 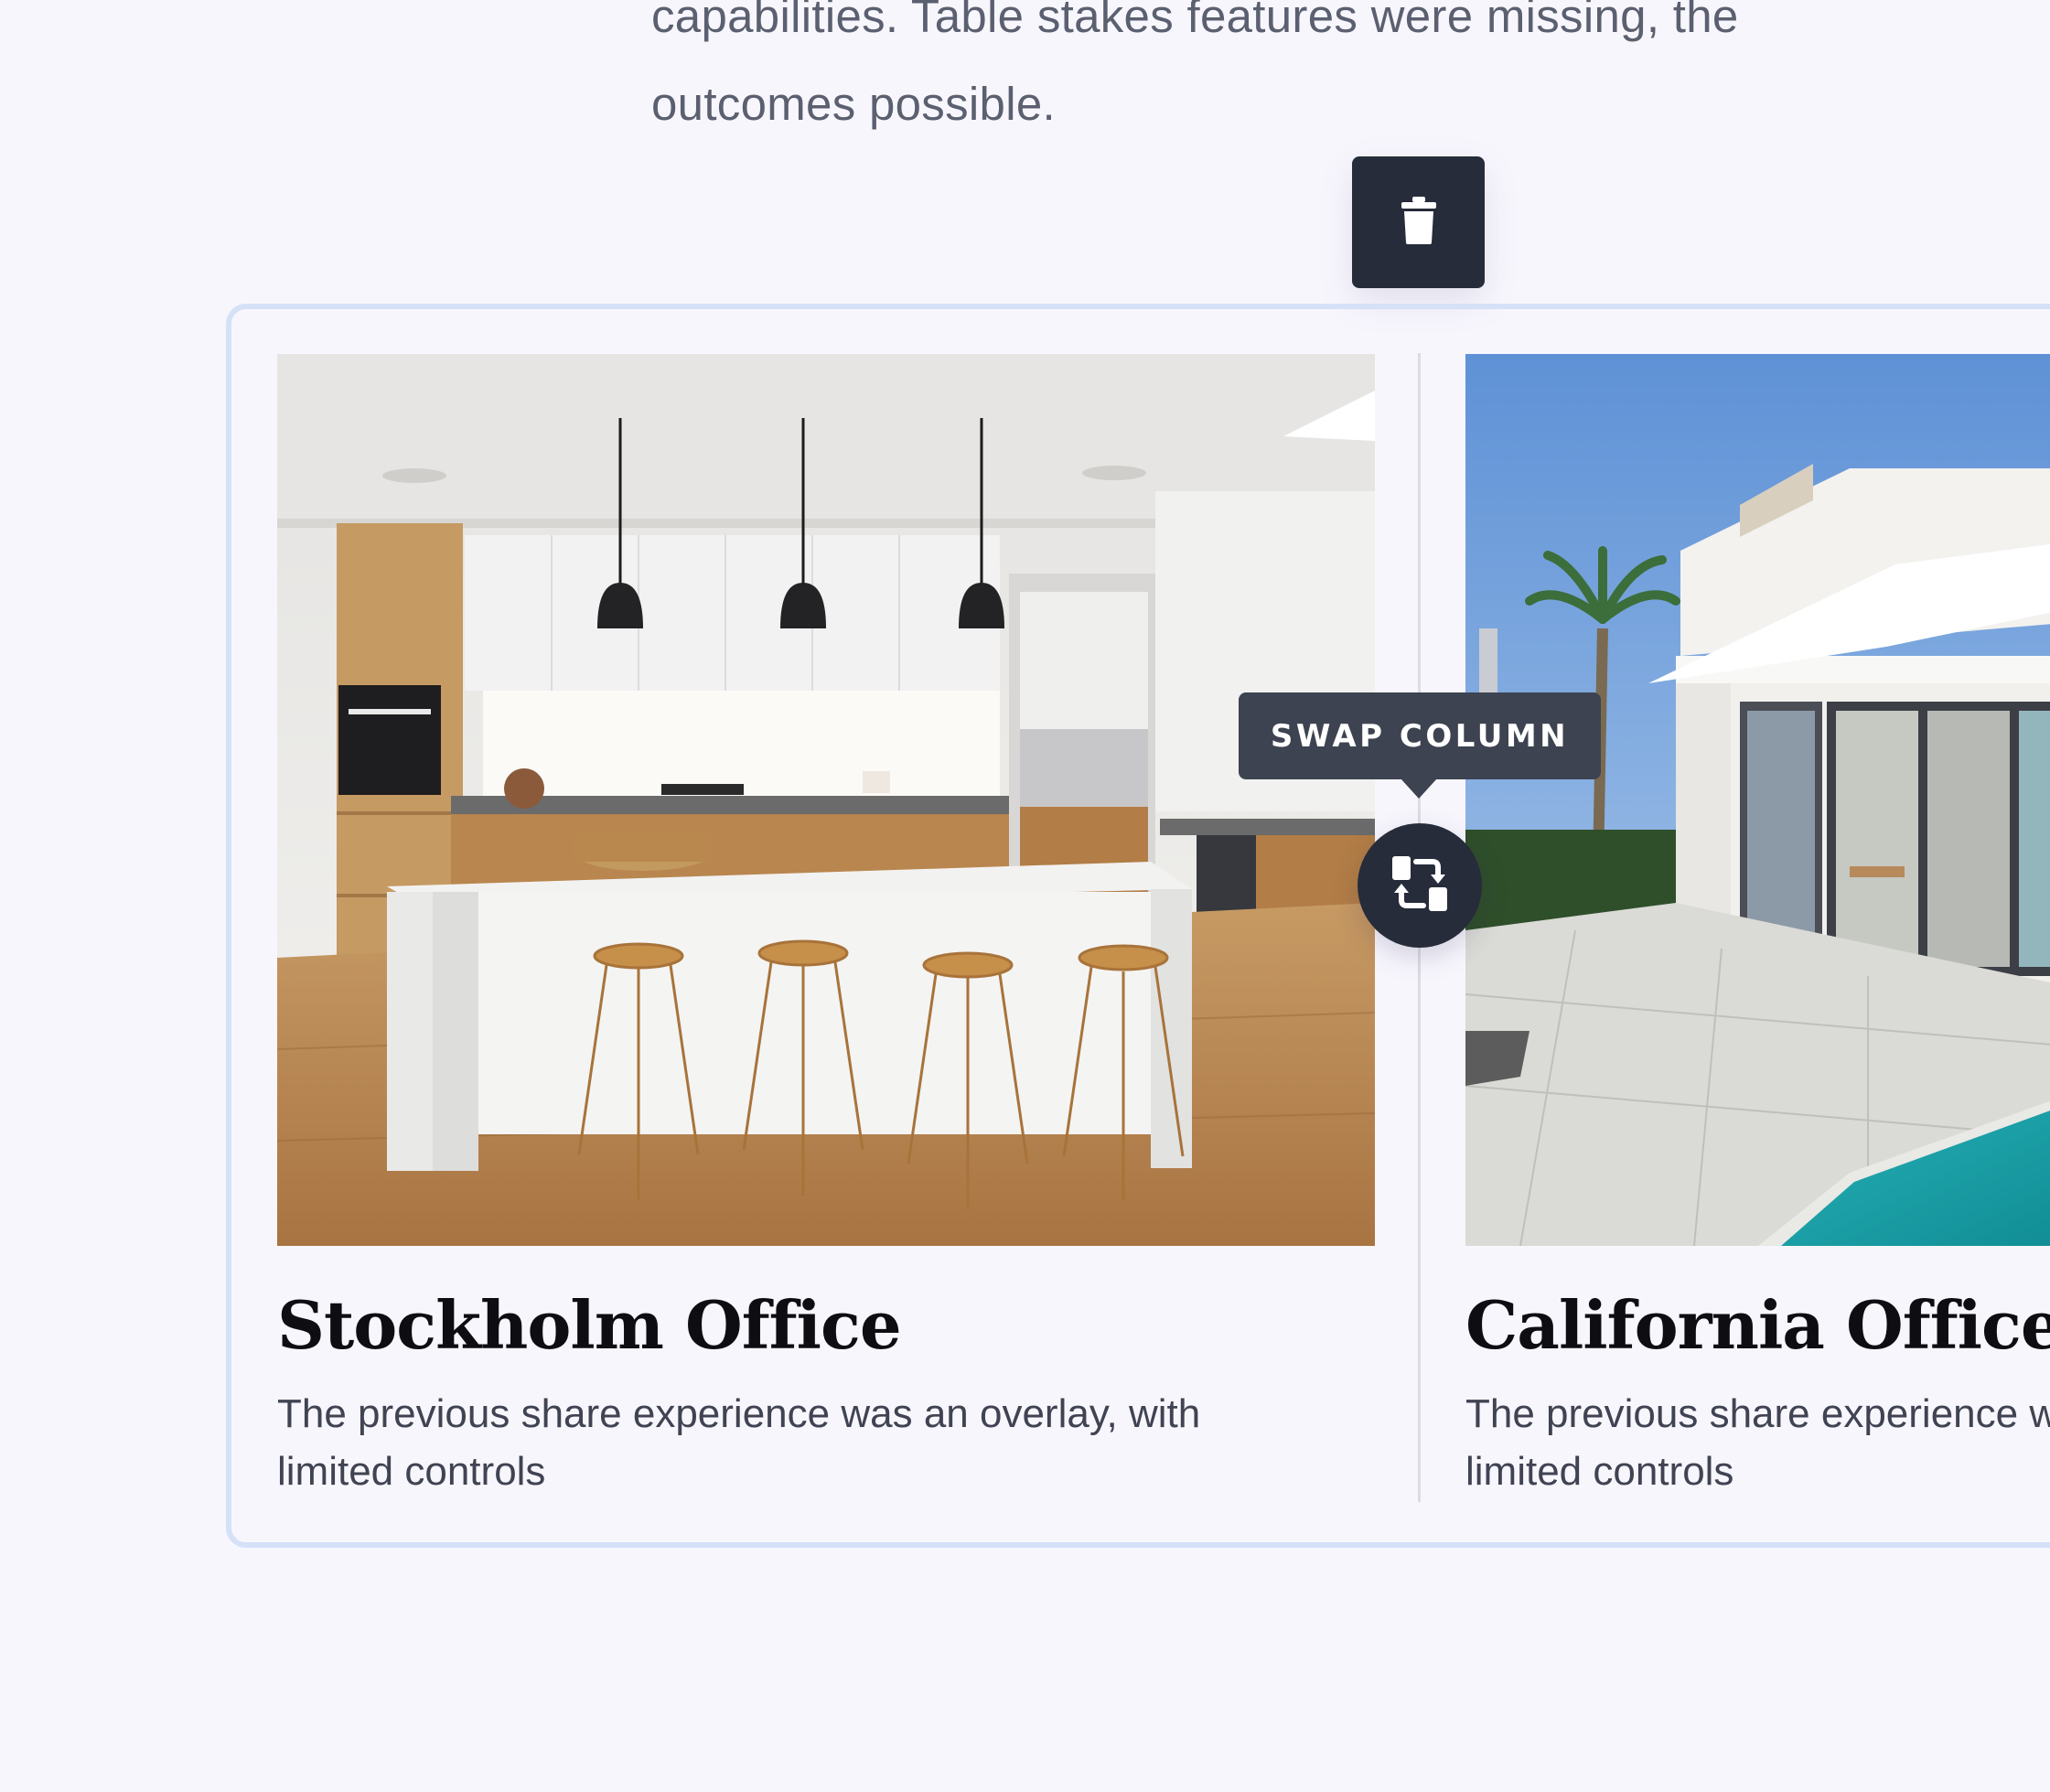 I want to click on swap-icon, so click(x=1420, y=885).